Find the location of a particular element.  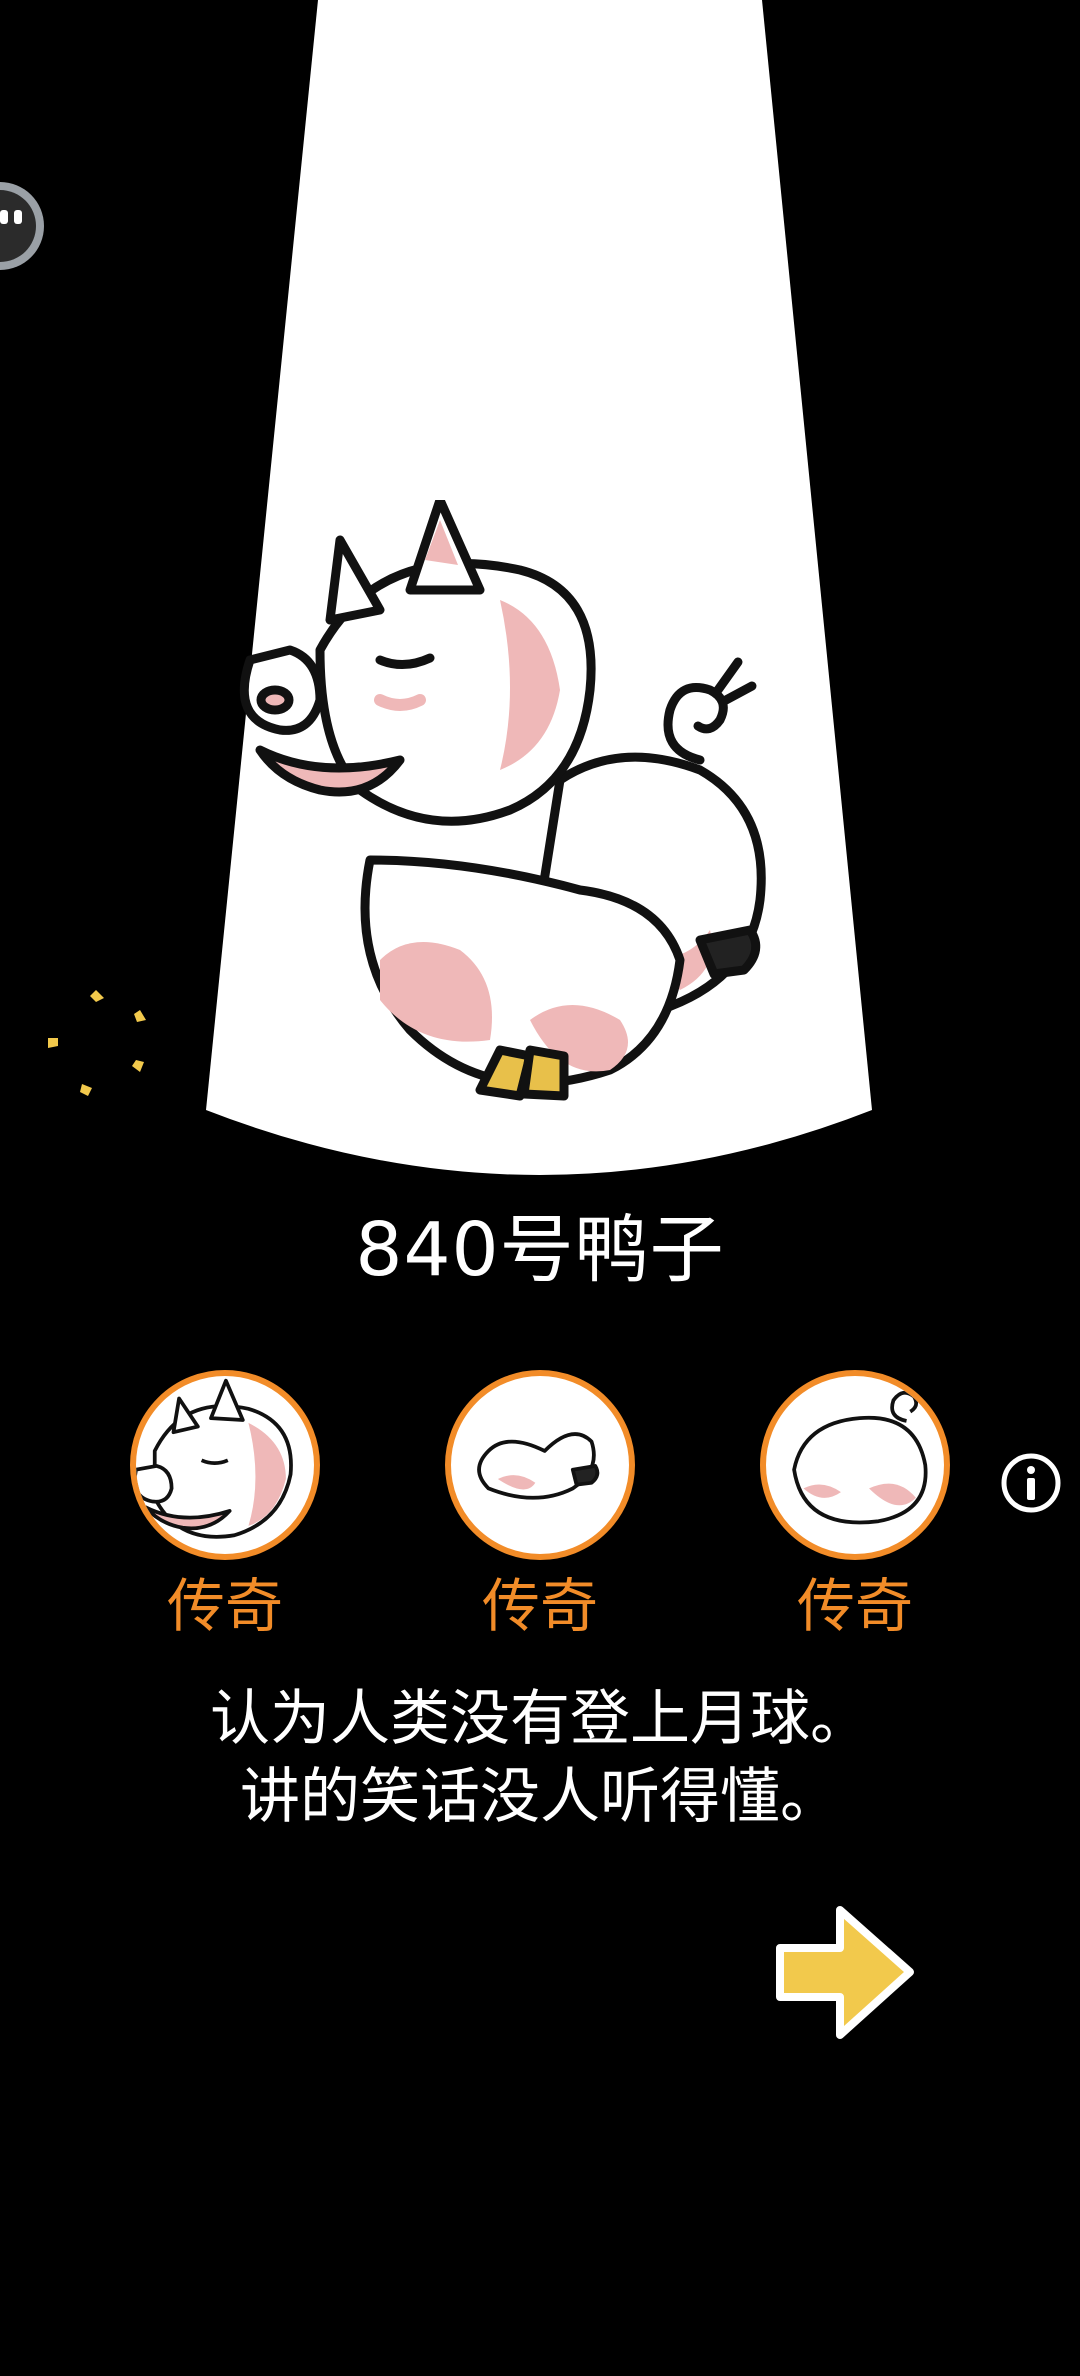

part-body-frame is located at coordinates (540, 1465).